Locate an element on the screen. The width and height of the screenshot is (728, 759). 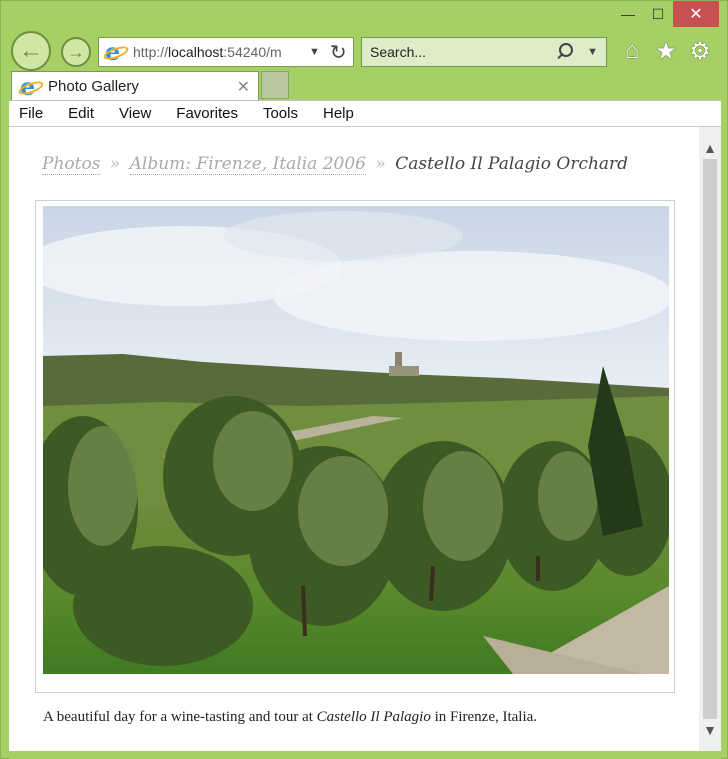
search-box: Search... ▼ is located at coordinates (484, 52).